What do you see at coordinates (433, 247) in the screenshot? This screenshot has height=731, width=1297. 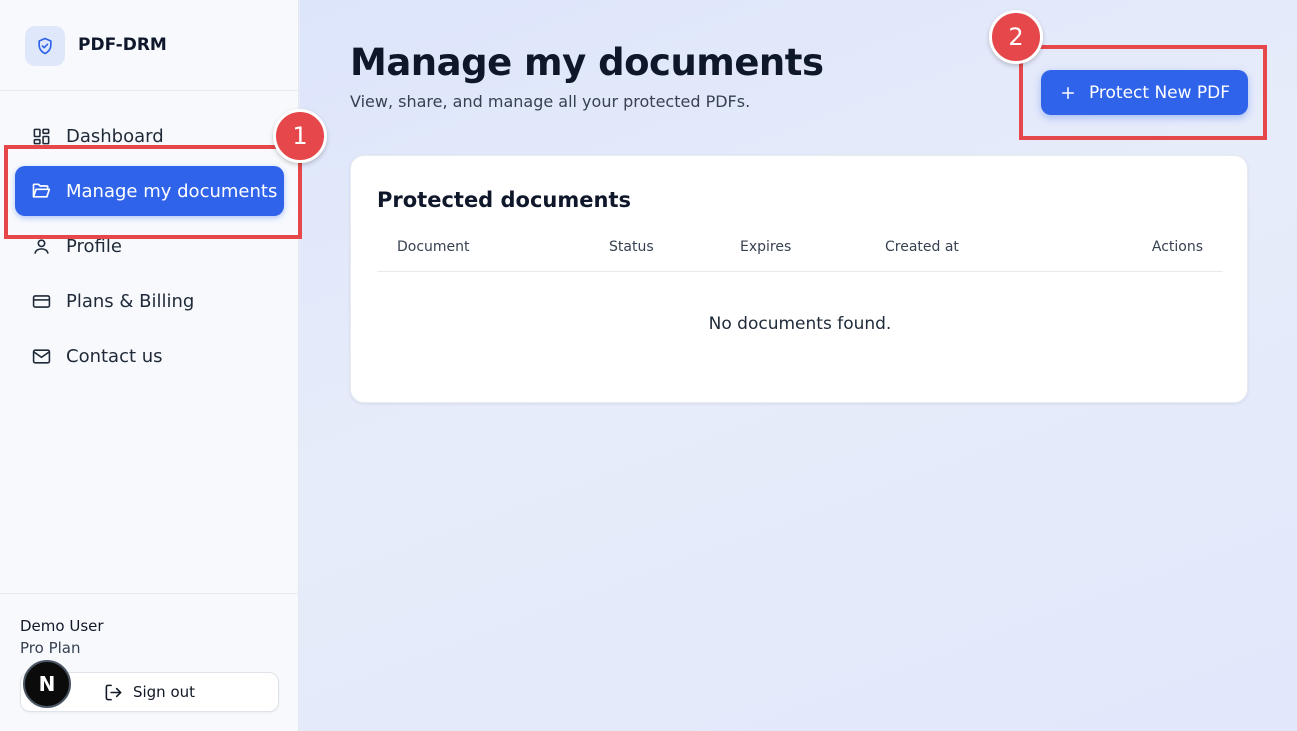 I see `column-header-document: Document` at bounding box center [433, 247].